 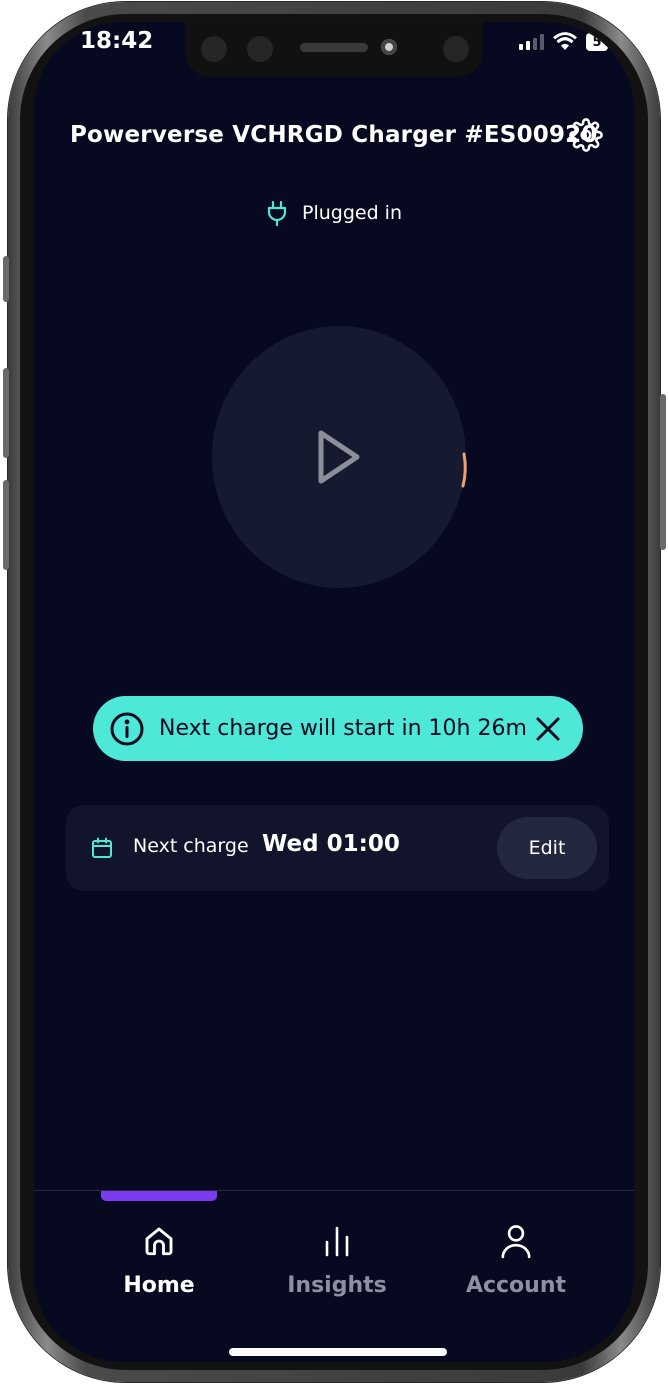 What do you see at coordinates (663, 472) in the screenshot?
I see `power-button` at bounding box center [663, 472].